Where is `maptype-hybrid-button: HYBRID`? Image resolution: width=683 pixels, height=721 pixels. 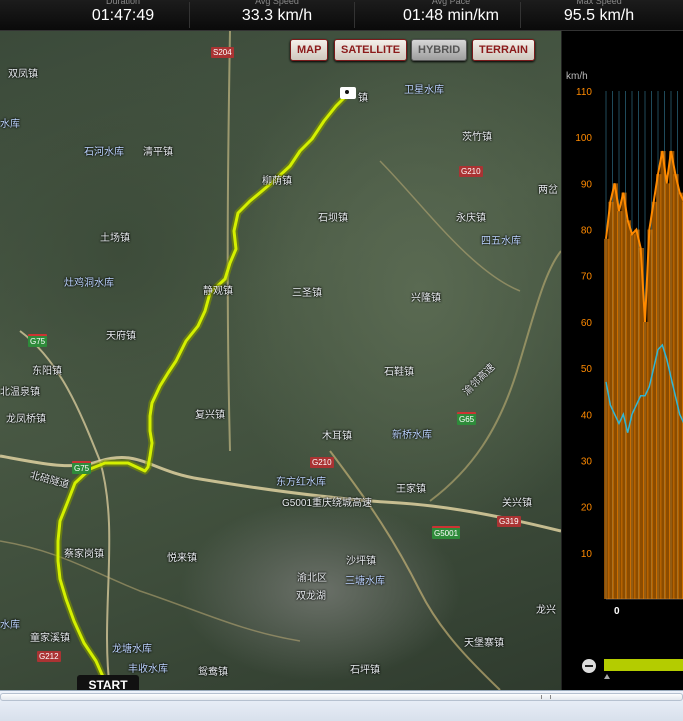 maptype-hybrid-button: HYBRID is located at coordinates (439, 50).